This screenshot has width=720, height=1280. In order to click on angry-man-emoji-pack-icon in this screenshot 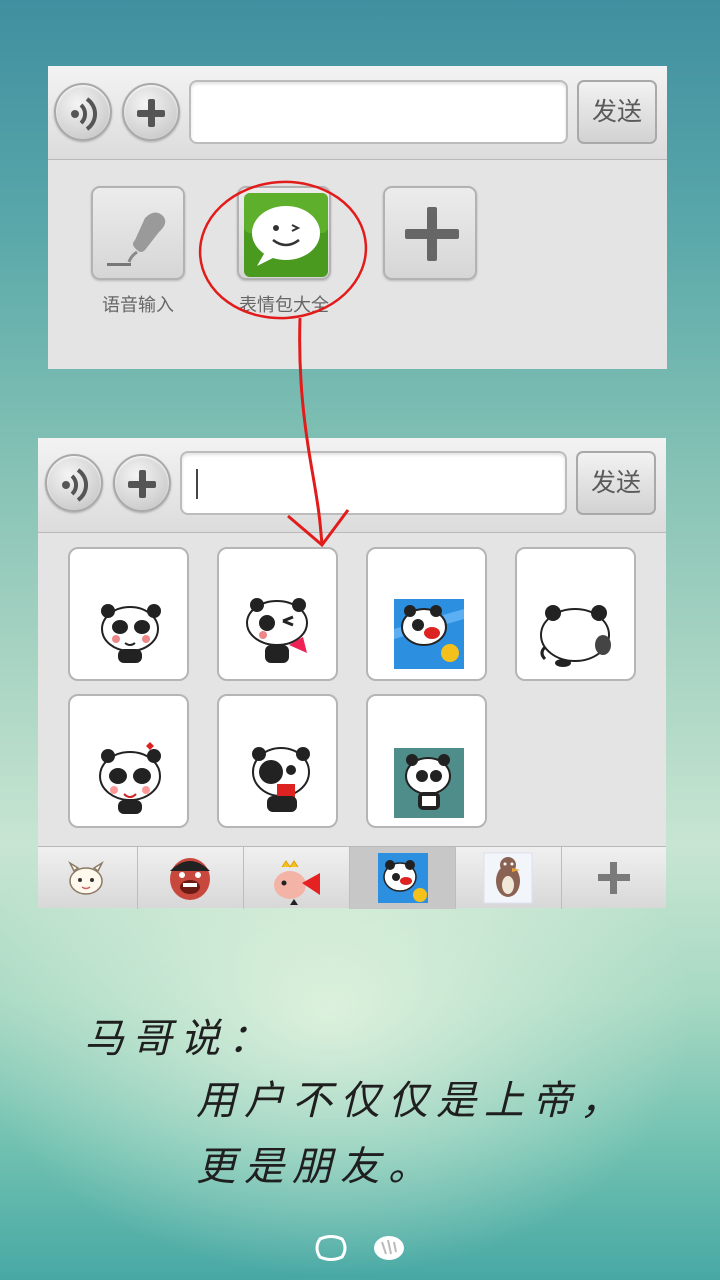, I will do `click(190, 879)`.